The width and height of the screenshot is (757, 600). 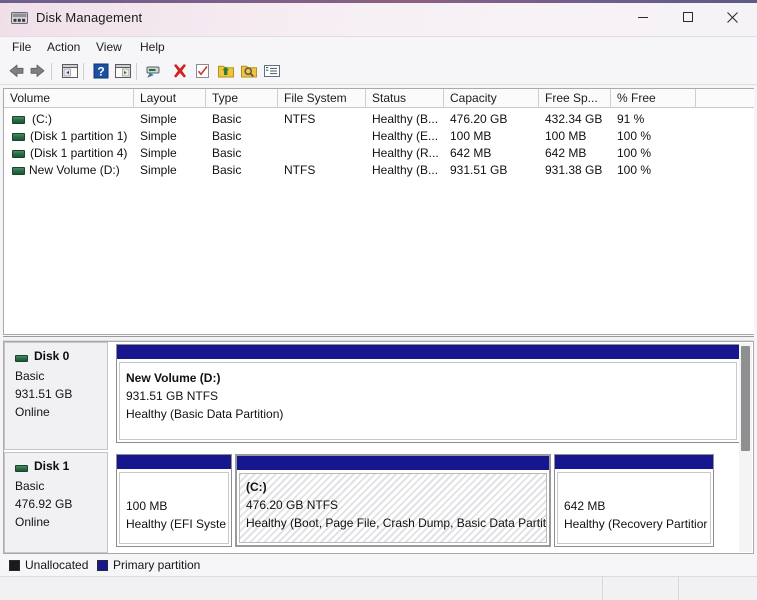 I want to click on minimize-button, so click(x=642, y=17).